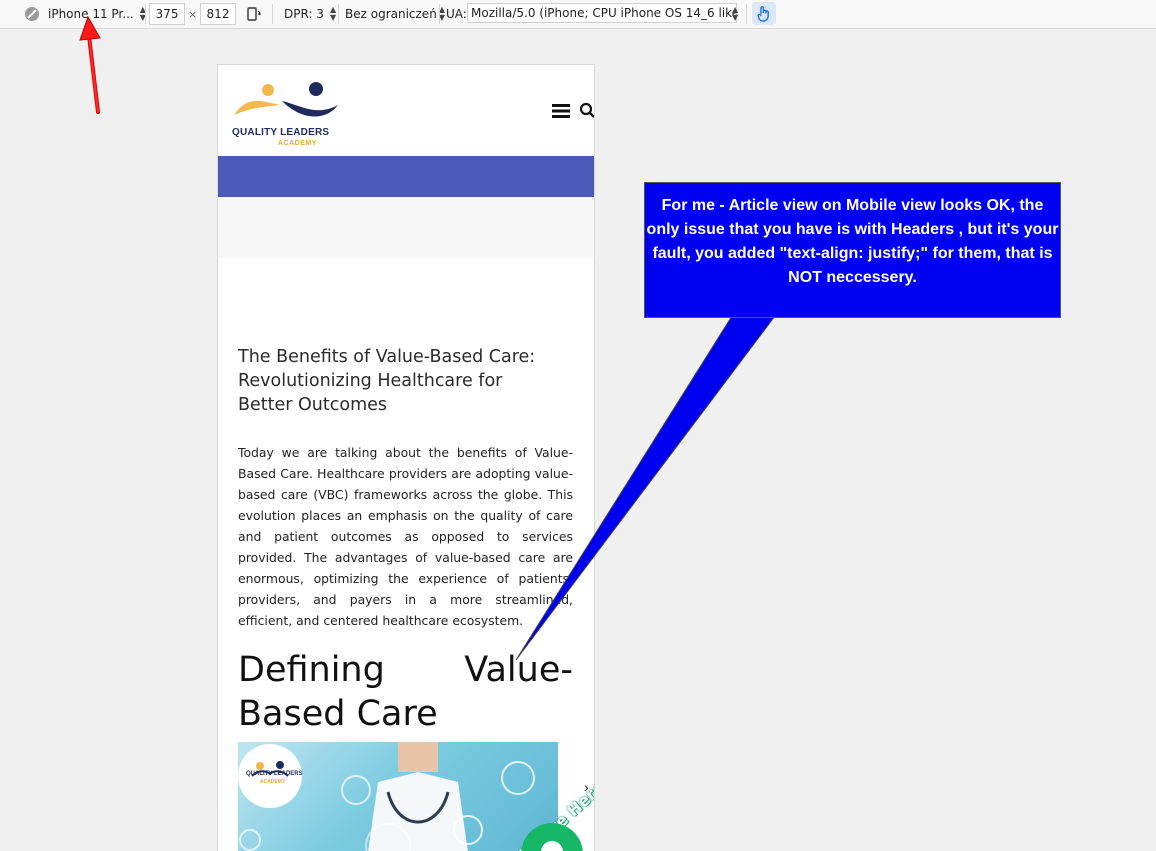 The image size is (1156, 851). Describe the element at coordinates (406, 227) in the screenshot. I see `page-title-band` at that location.